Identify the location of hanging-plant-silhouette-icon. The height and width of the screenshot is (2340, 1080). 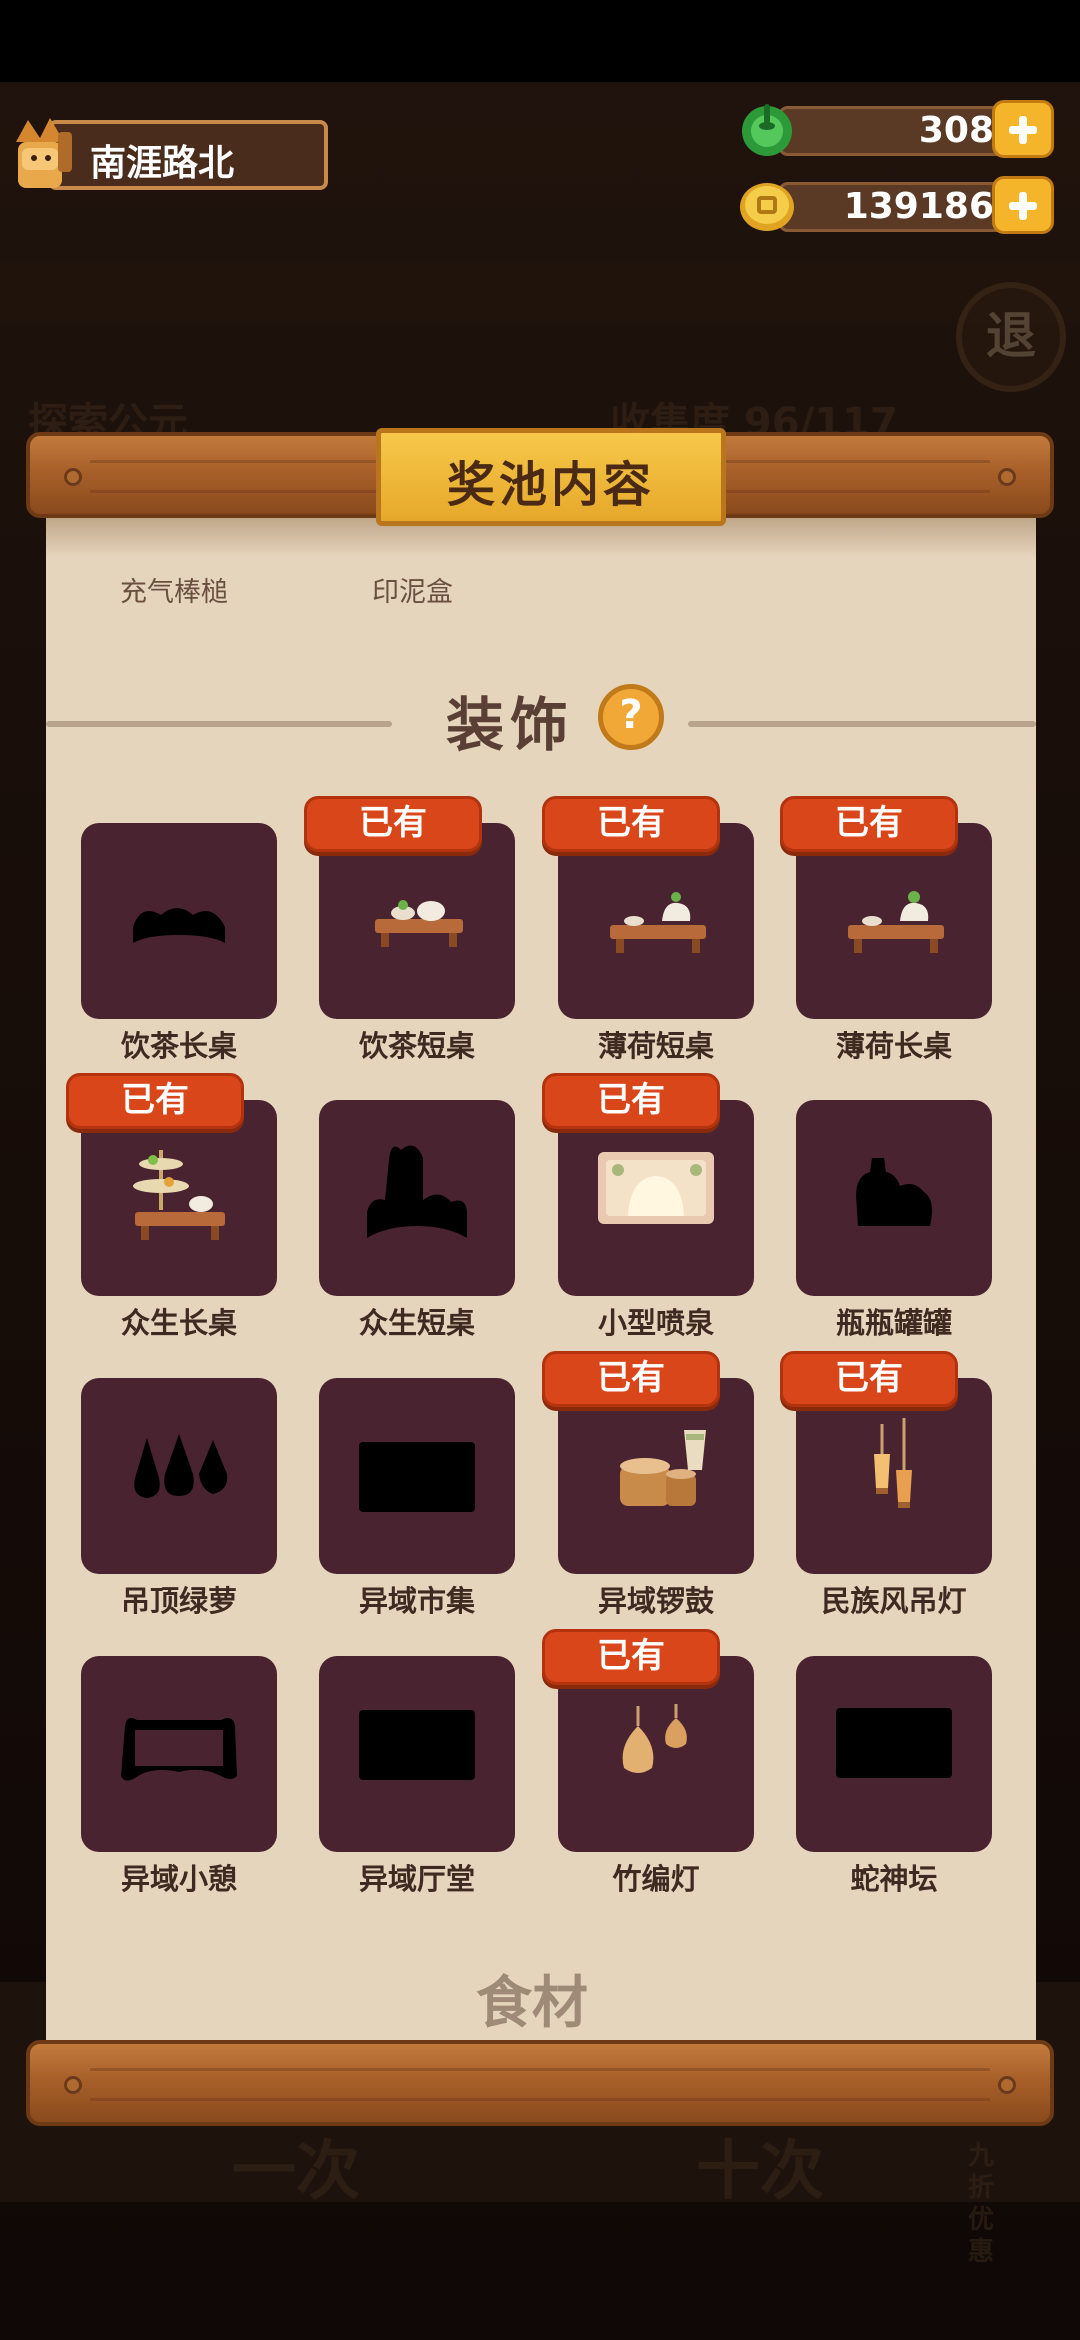
(181, 1466).